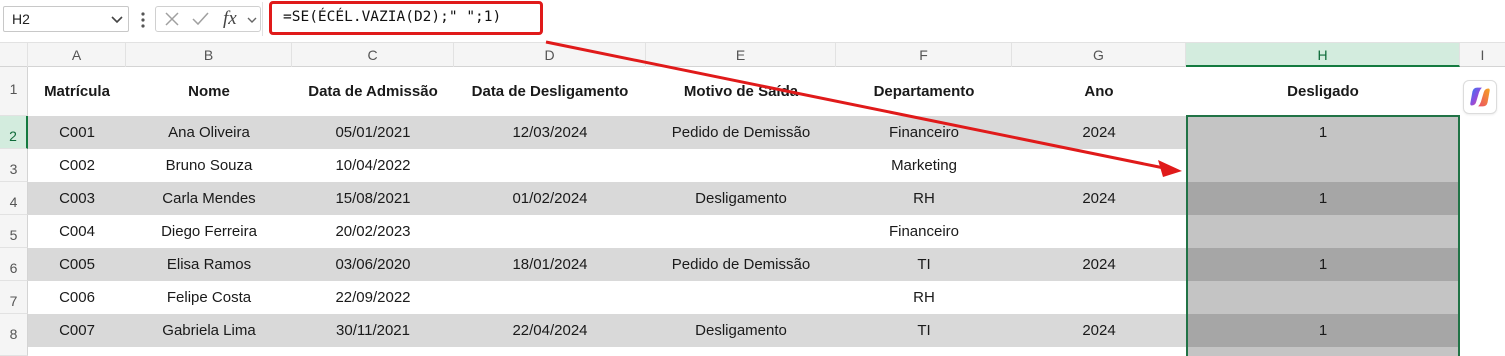 The image size is (1505, 356). I want to click on header-desligado: Desligado, so click(1323, 91).